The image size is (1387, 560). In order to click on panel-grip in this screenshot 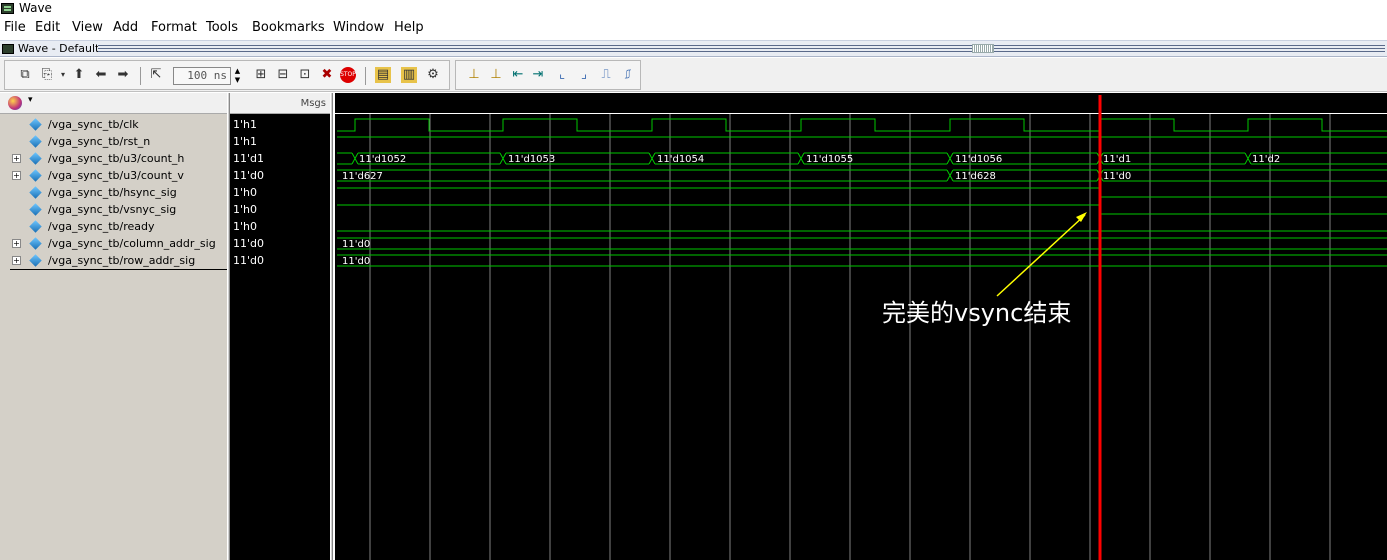, I will do `click(741, 48)`.